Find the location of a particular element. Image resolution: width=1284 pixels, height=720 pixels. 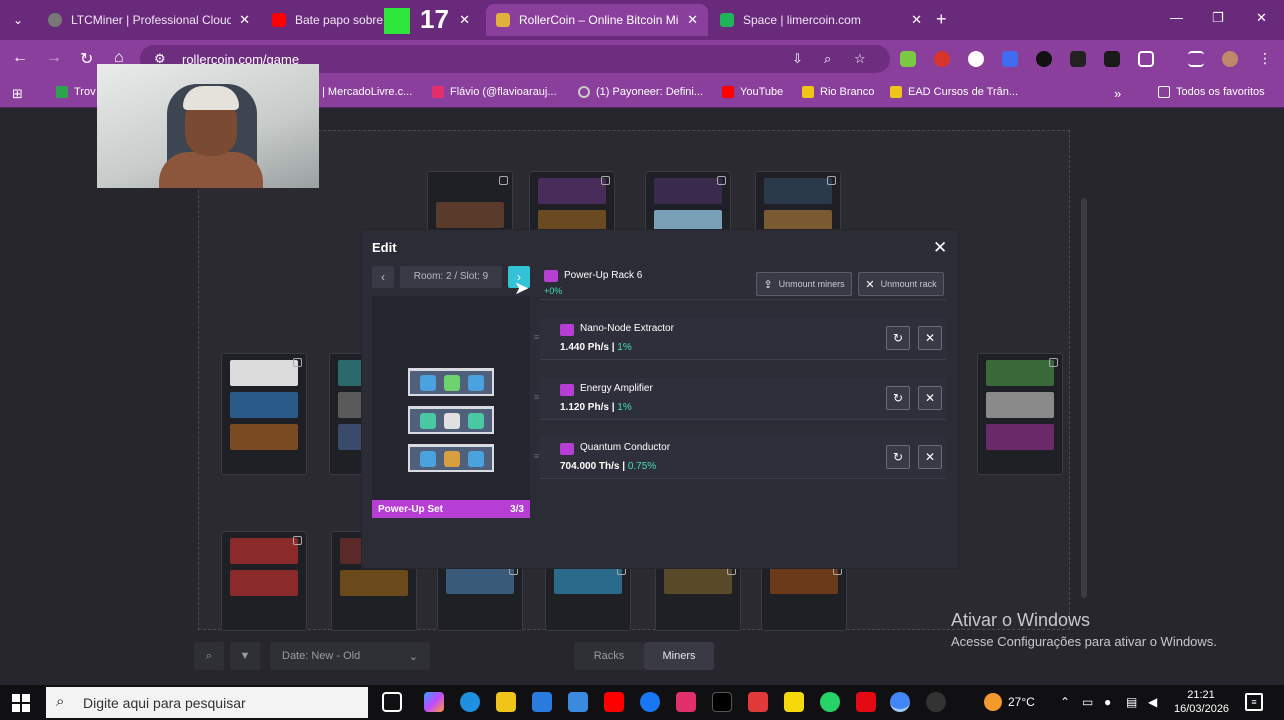

tab-miners: Miners is located at coordinates (679, 656).